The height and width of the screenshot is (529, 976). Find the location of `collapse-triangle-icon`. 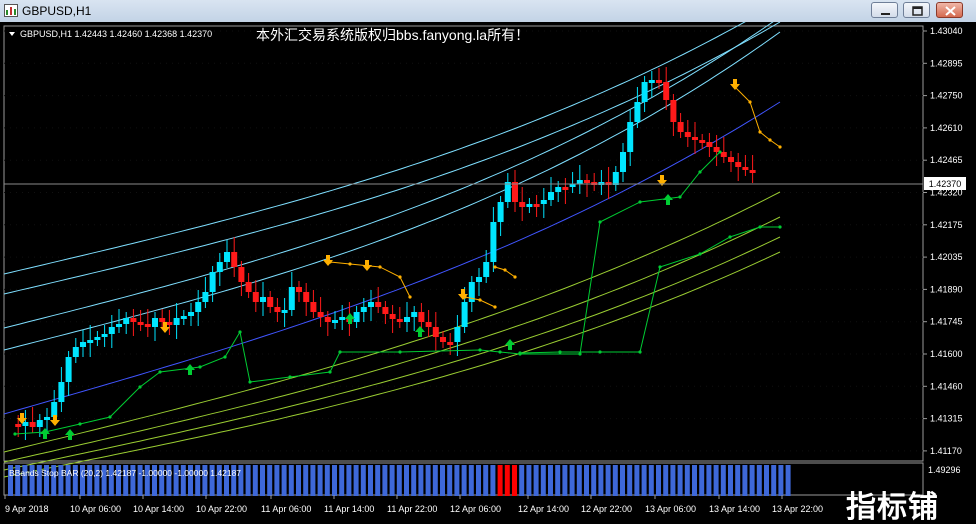

collapse-triangle-icon is located at coordinates (12, 34).